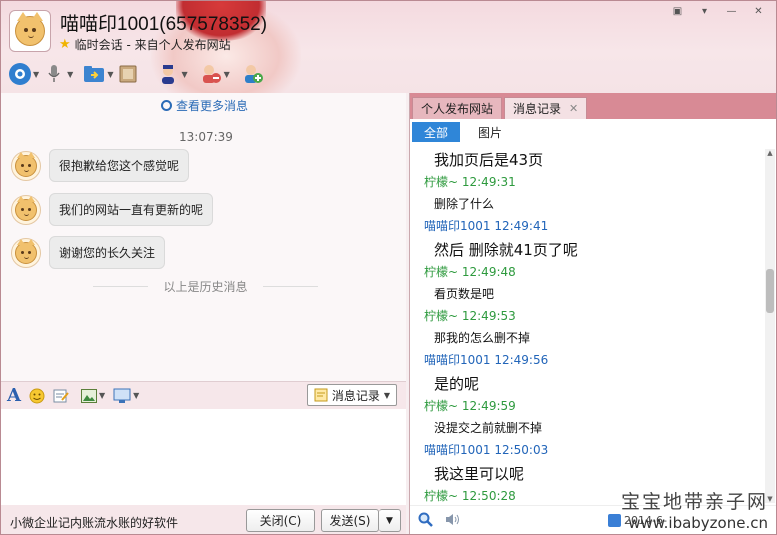 This screenshot has height=535, width=777. I want to click on sender-timestamp: 喵喵印1001 12:50:03, so click(486, 450).